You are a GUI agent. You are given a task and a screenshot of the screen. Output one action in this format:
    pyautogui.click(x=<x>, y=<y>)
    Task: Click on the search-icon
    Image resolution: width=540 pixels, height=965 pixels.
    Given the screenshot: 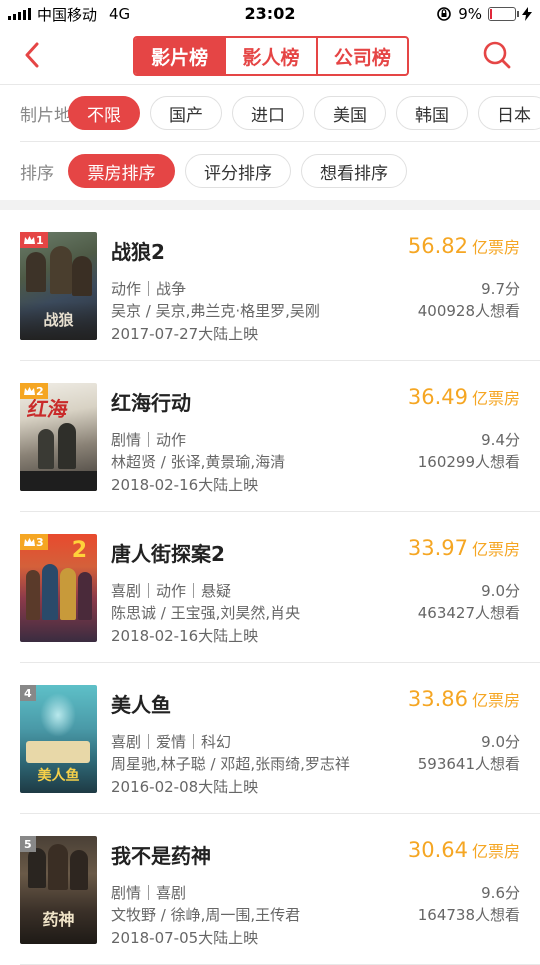 What is the action you would take?
    pyautogui.click(x=497, y=55)
    